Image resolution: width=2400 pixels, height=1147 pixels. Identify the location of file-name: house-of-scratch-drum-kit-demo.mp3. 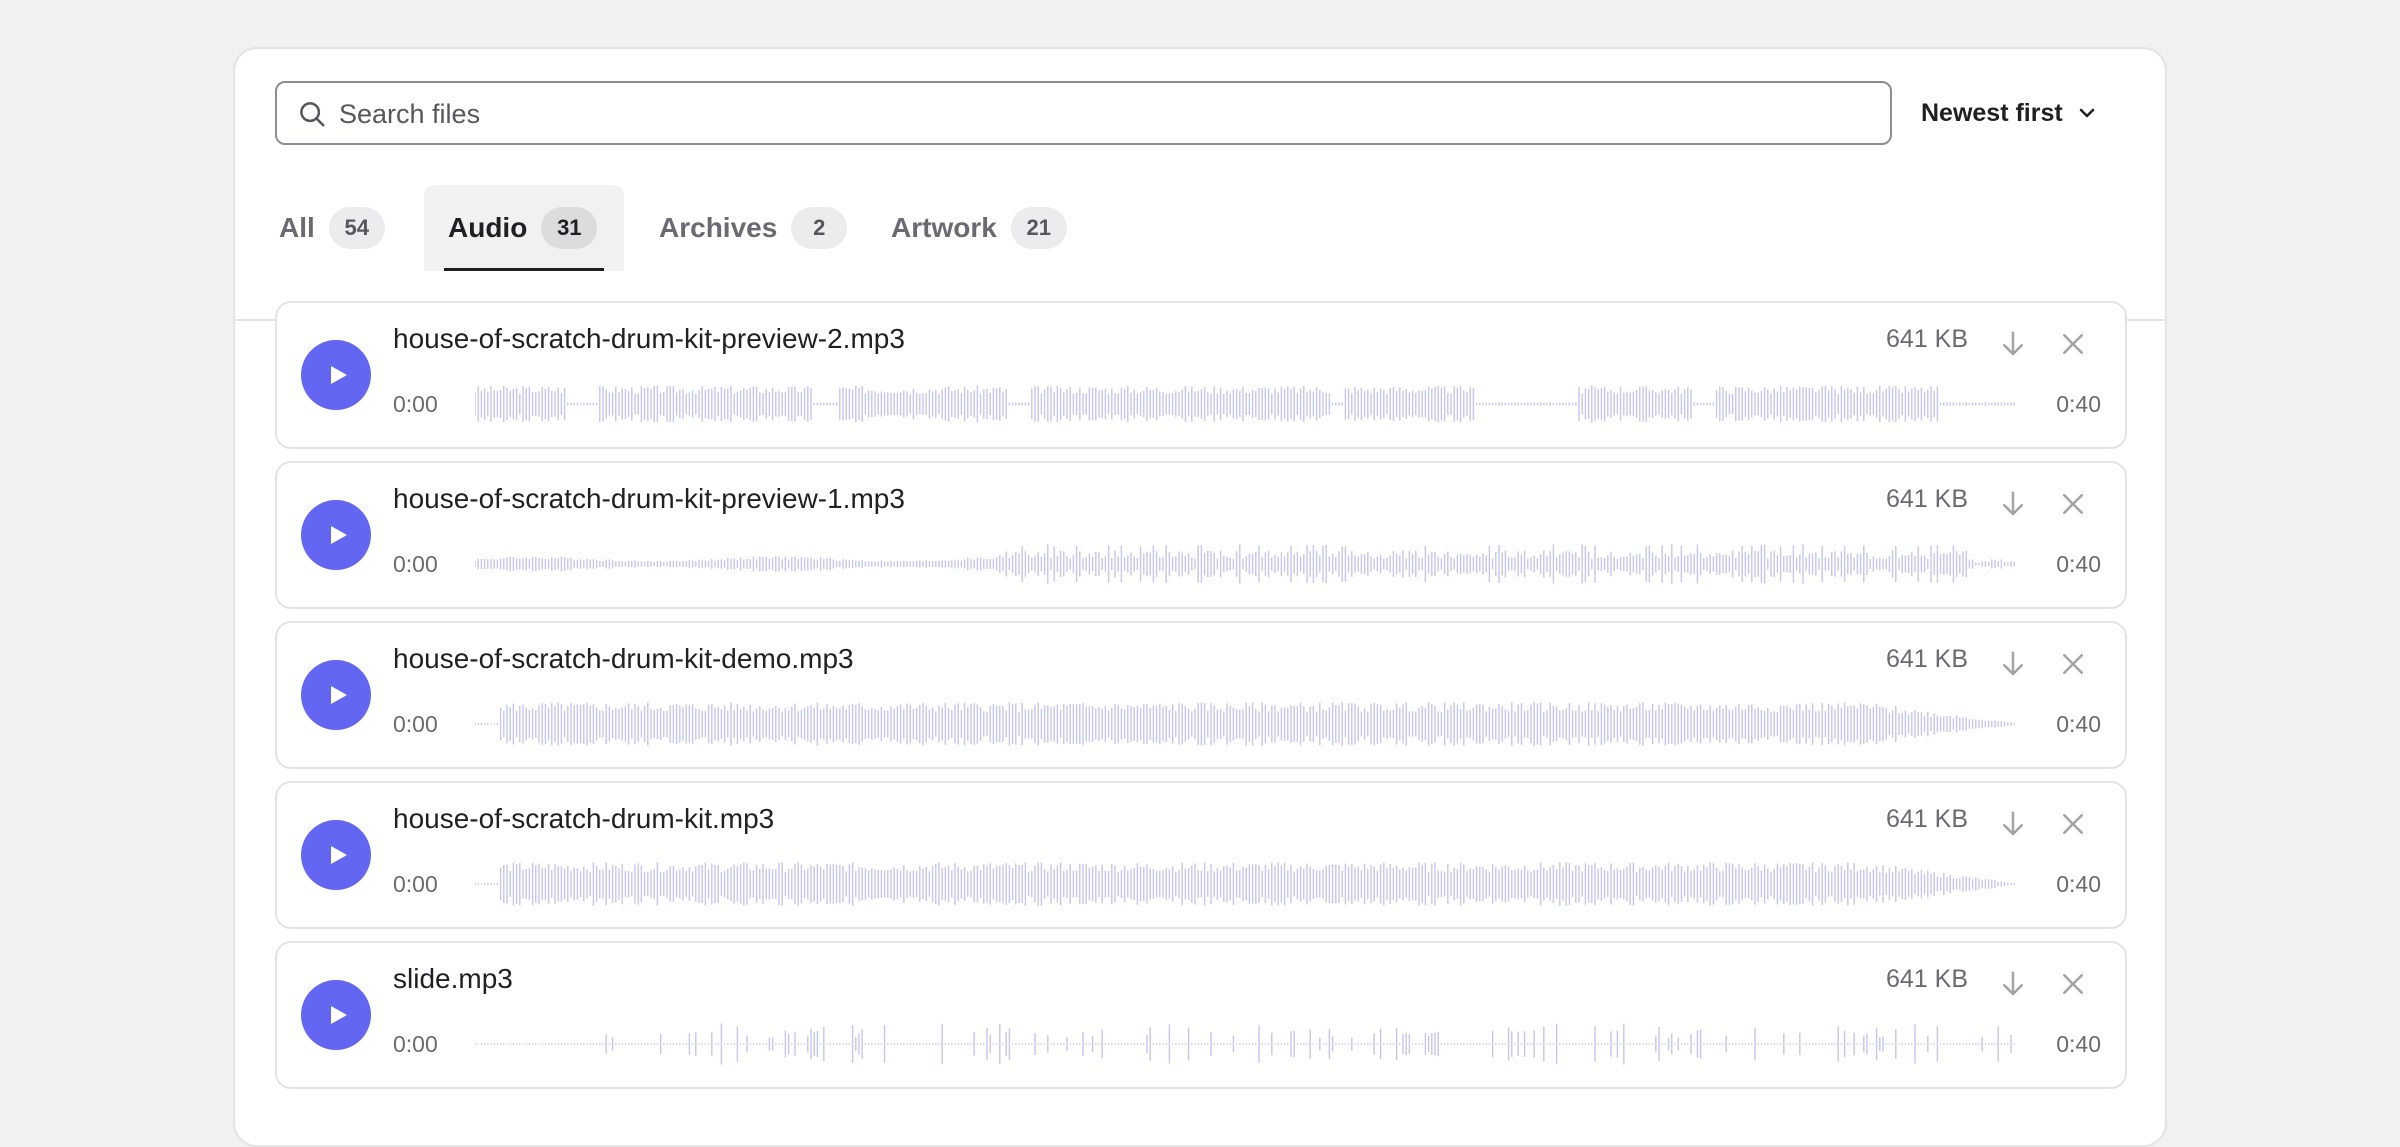
(623, 658).